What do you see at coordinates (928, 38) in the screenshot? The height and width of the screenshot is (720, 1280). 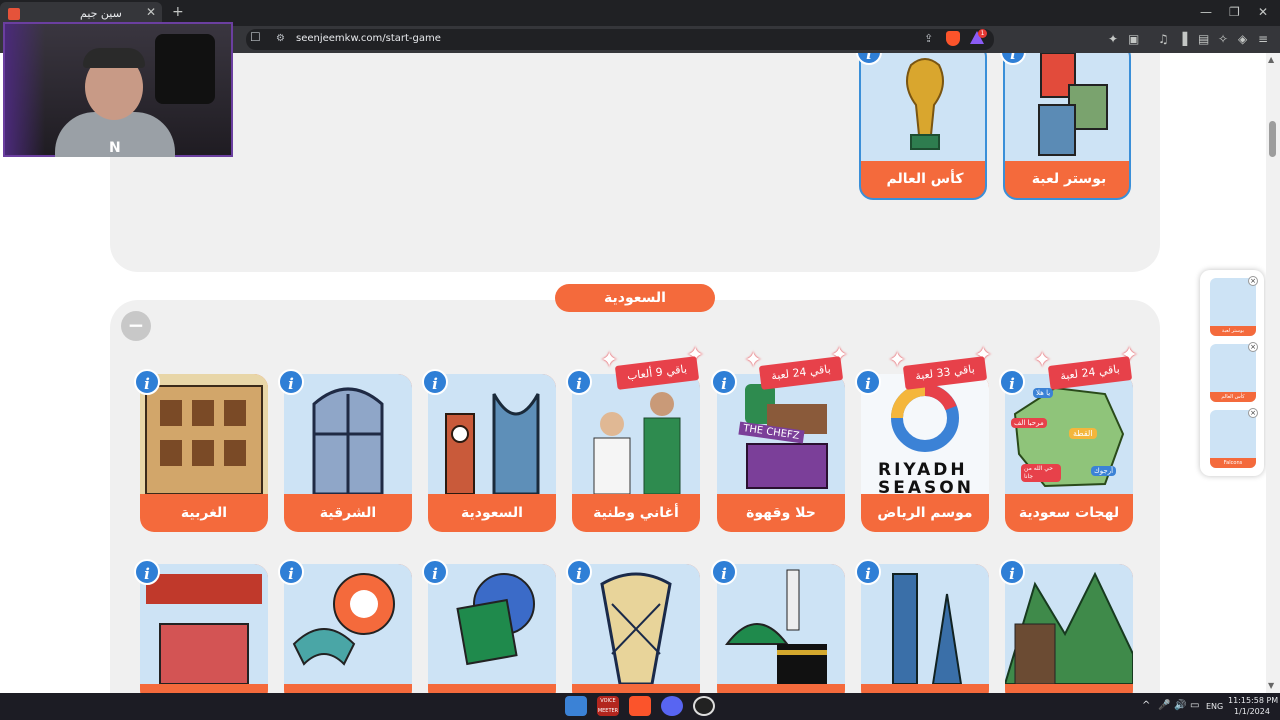 I see `share-icon: ⇪` at bounding box center [928, 38].